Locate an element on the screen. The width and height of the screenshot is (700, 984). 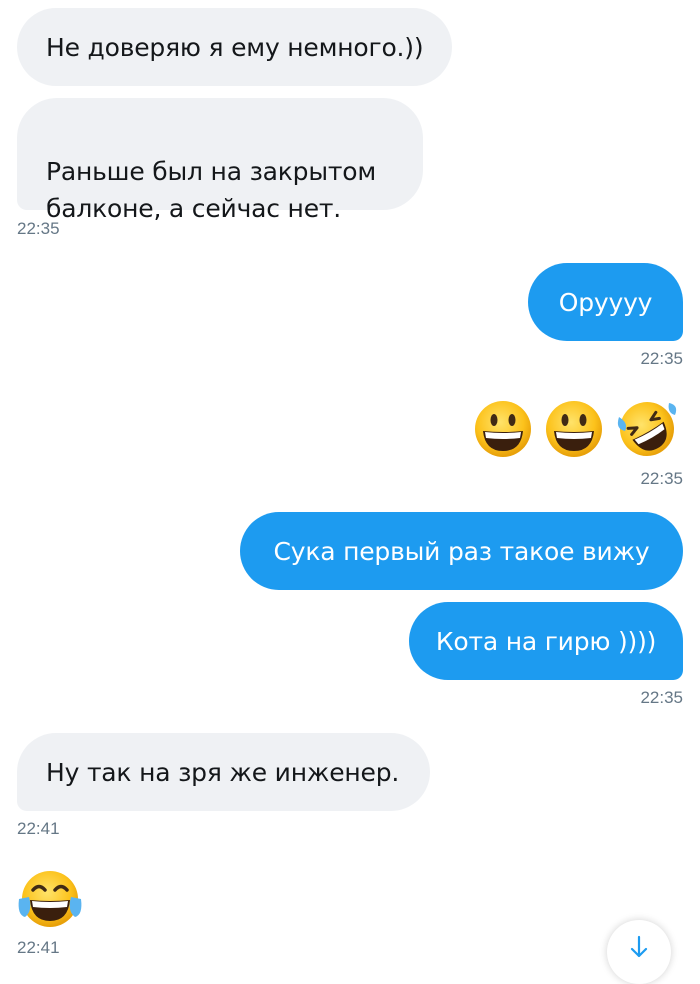
outgoing-message: Оруууу is located at coordinates (605, 302).